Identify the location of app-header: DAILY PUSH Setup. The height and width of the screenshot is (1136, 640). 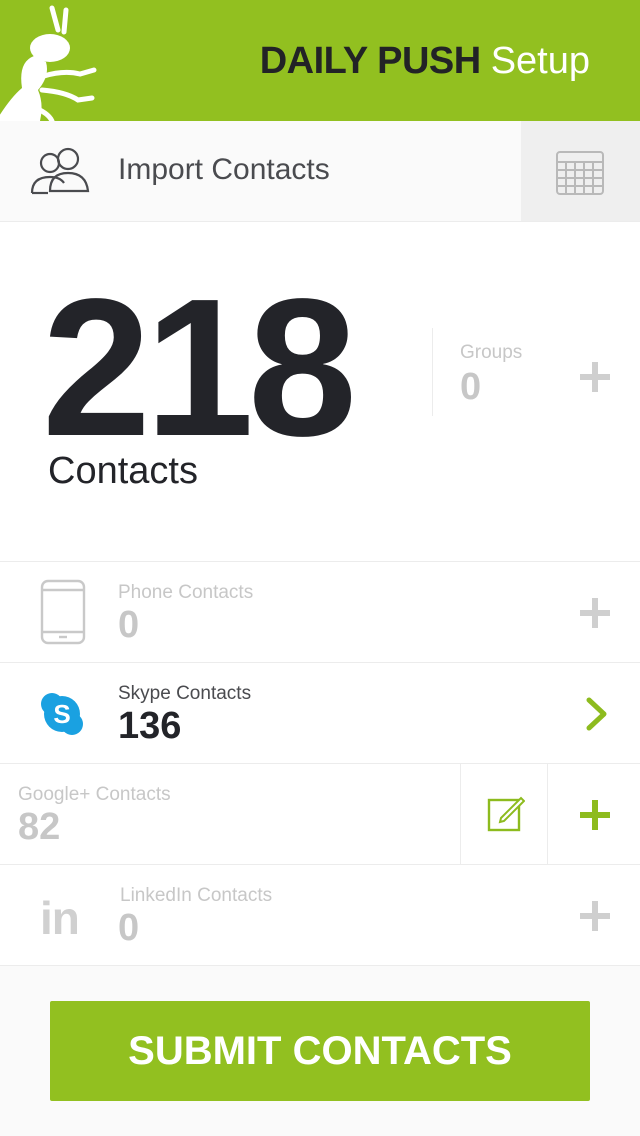
(320, 60).